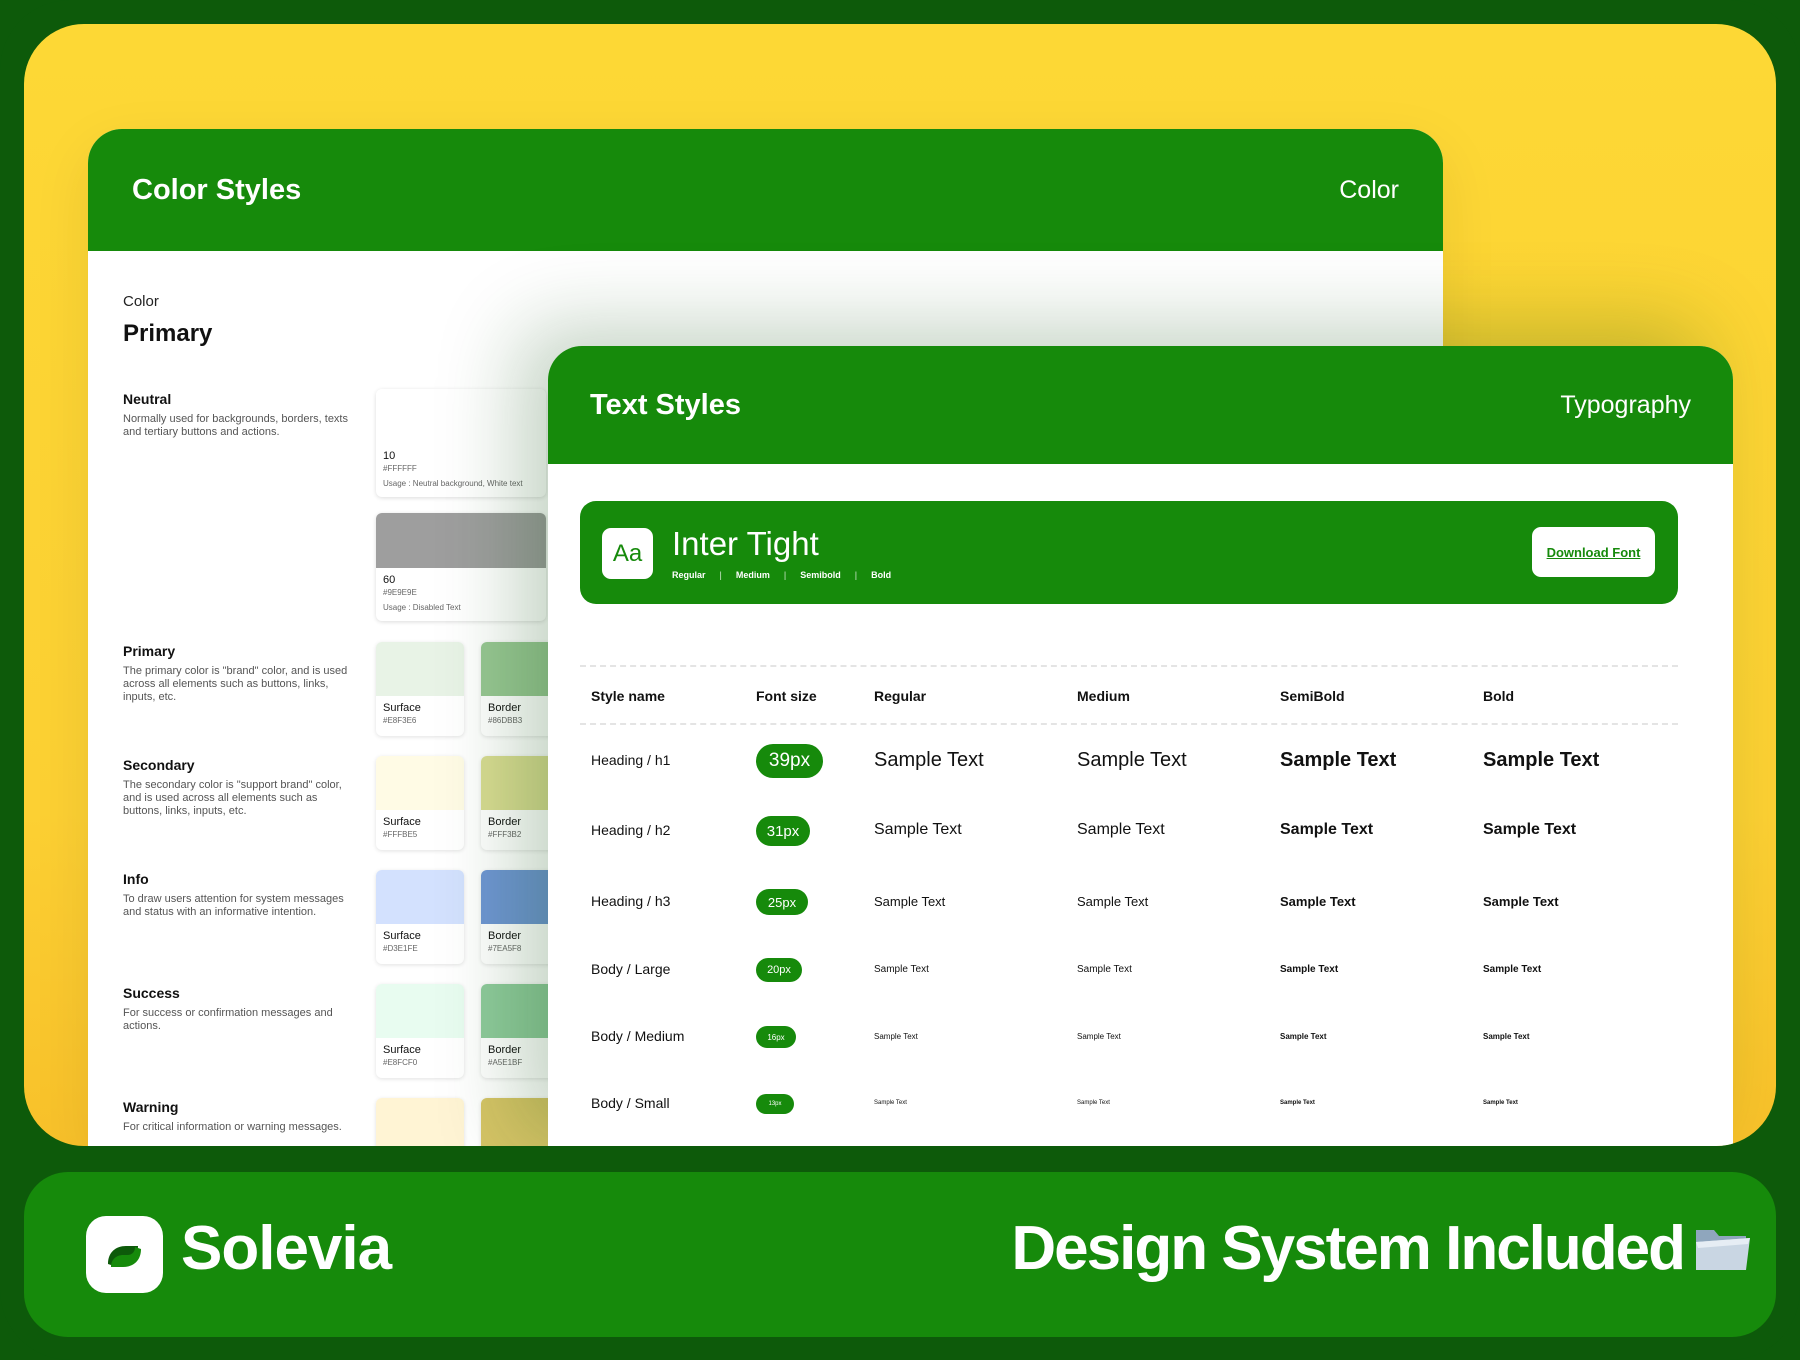  What do you see at coordinates (453, 483) in the screenshot?
I see `swatch-usage: Usage : Neutral background, White text` at bounding box center [453, 483].